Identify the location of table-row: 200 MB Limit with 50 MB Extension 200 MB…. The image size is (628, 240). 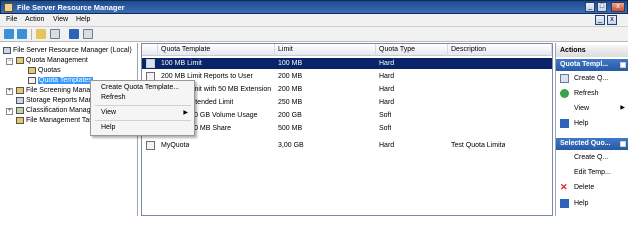
(347, 89).